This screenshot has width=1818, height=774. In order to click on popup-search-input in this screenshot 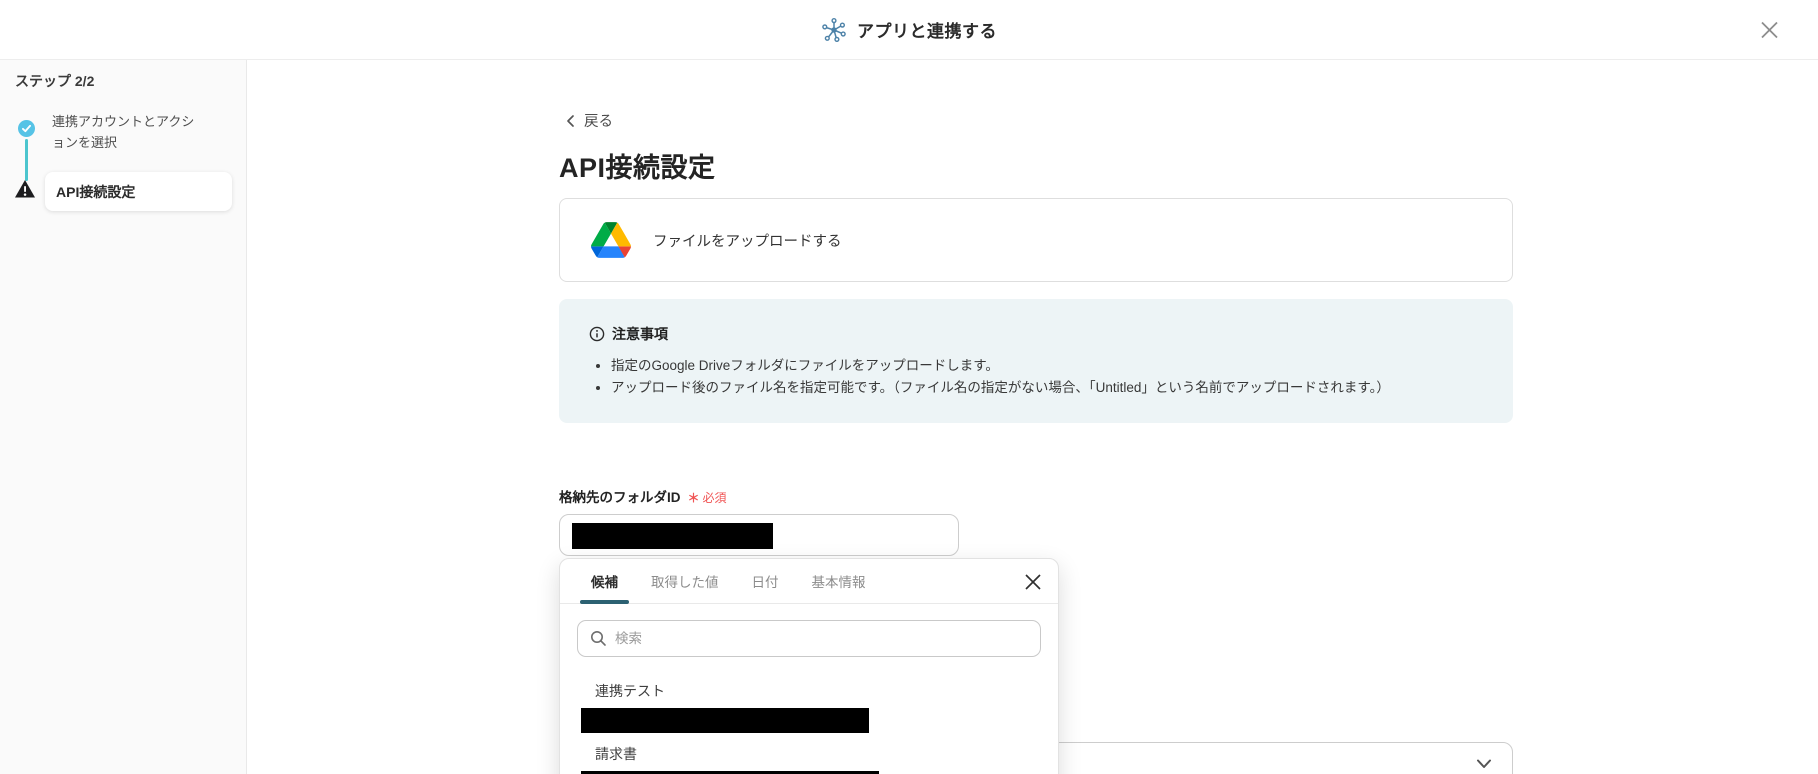, I will do `click(795, 638)`.